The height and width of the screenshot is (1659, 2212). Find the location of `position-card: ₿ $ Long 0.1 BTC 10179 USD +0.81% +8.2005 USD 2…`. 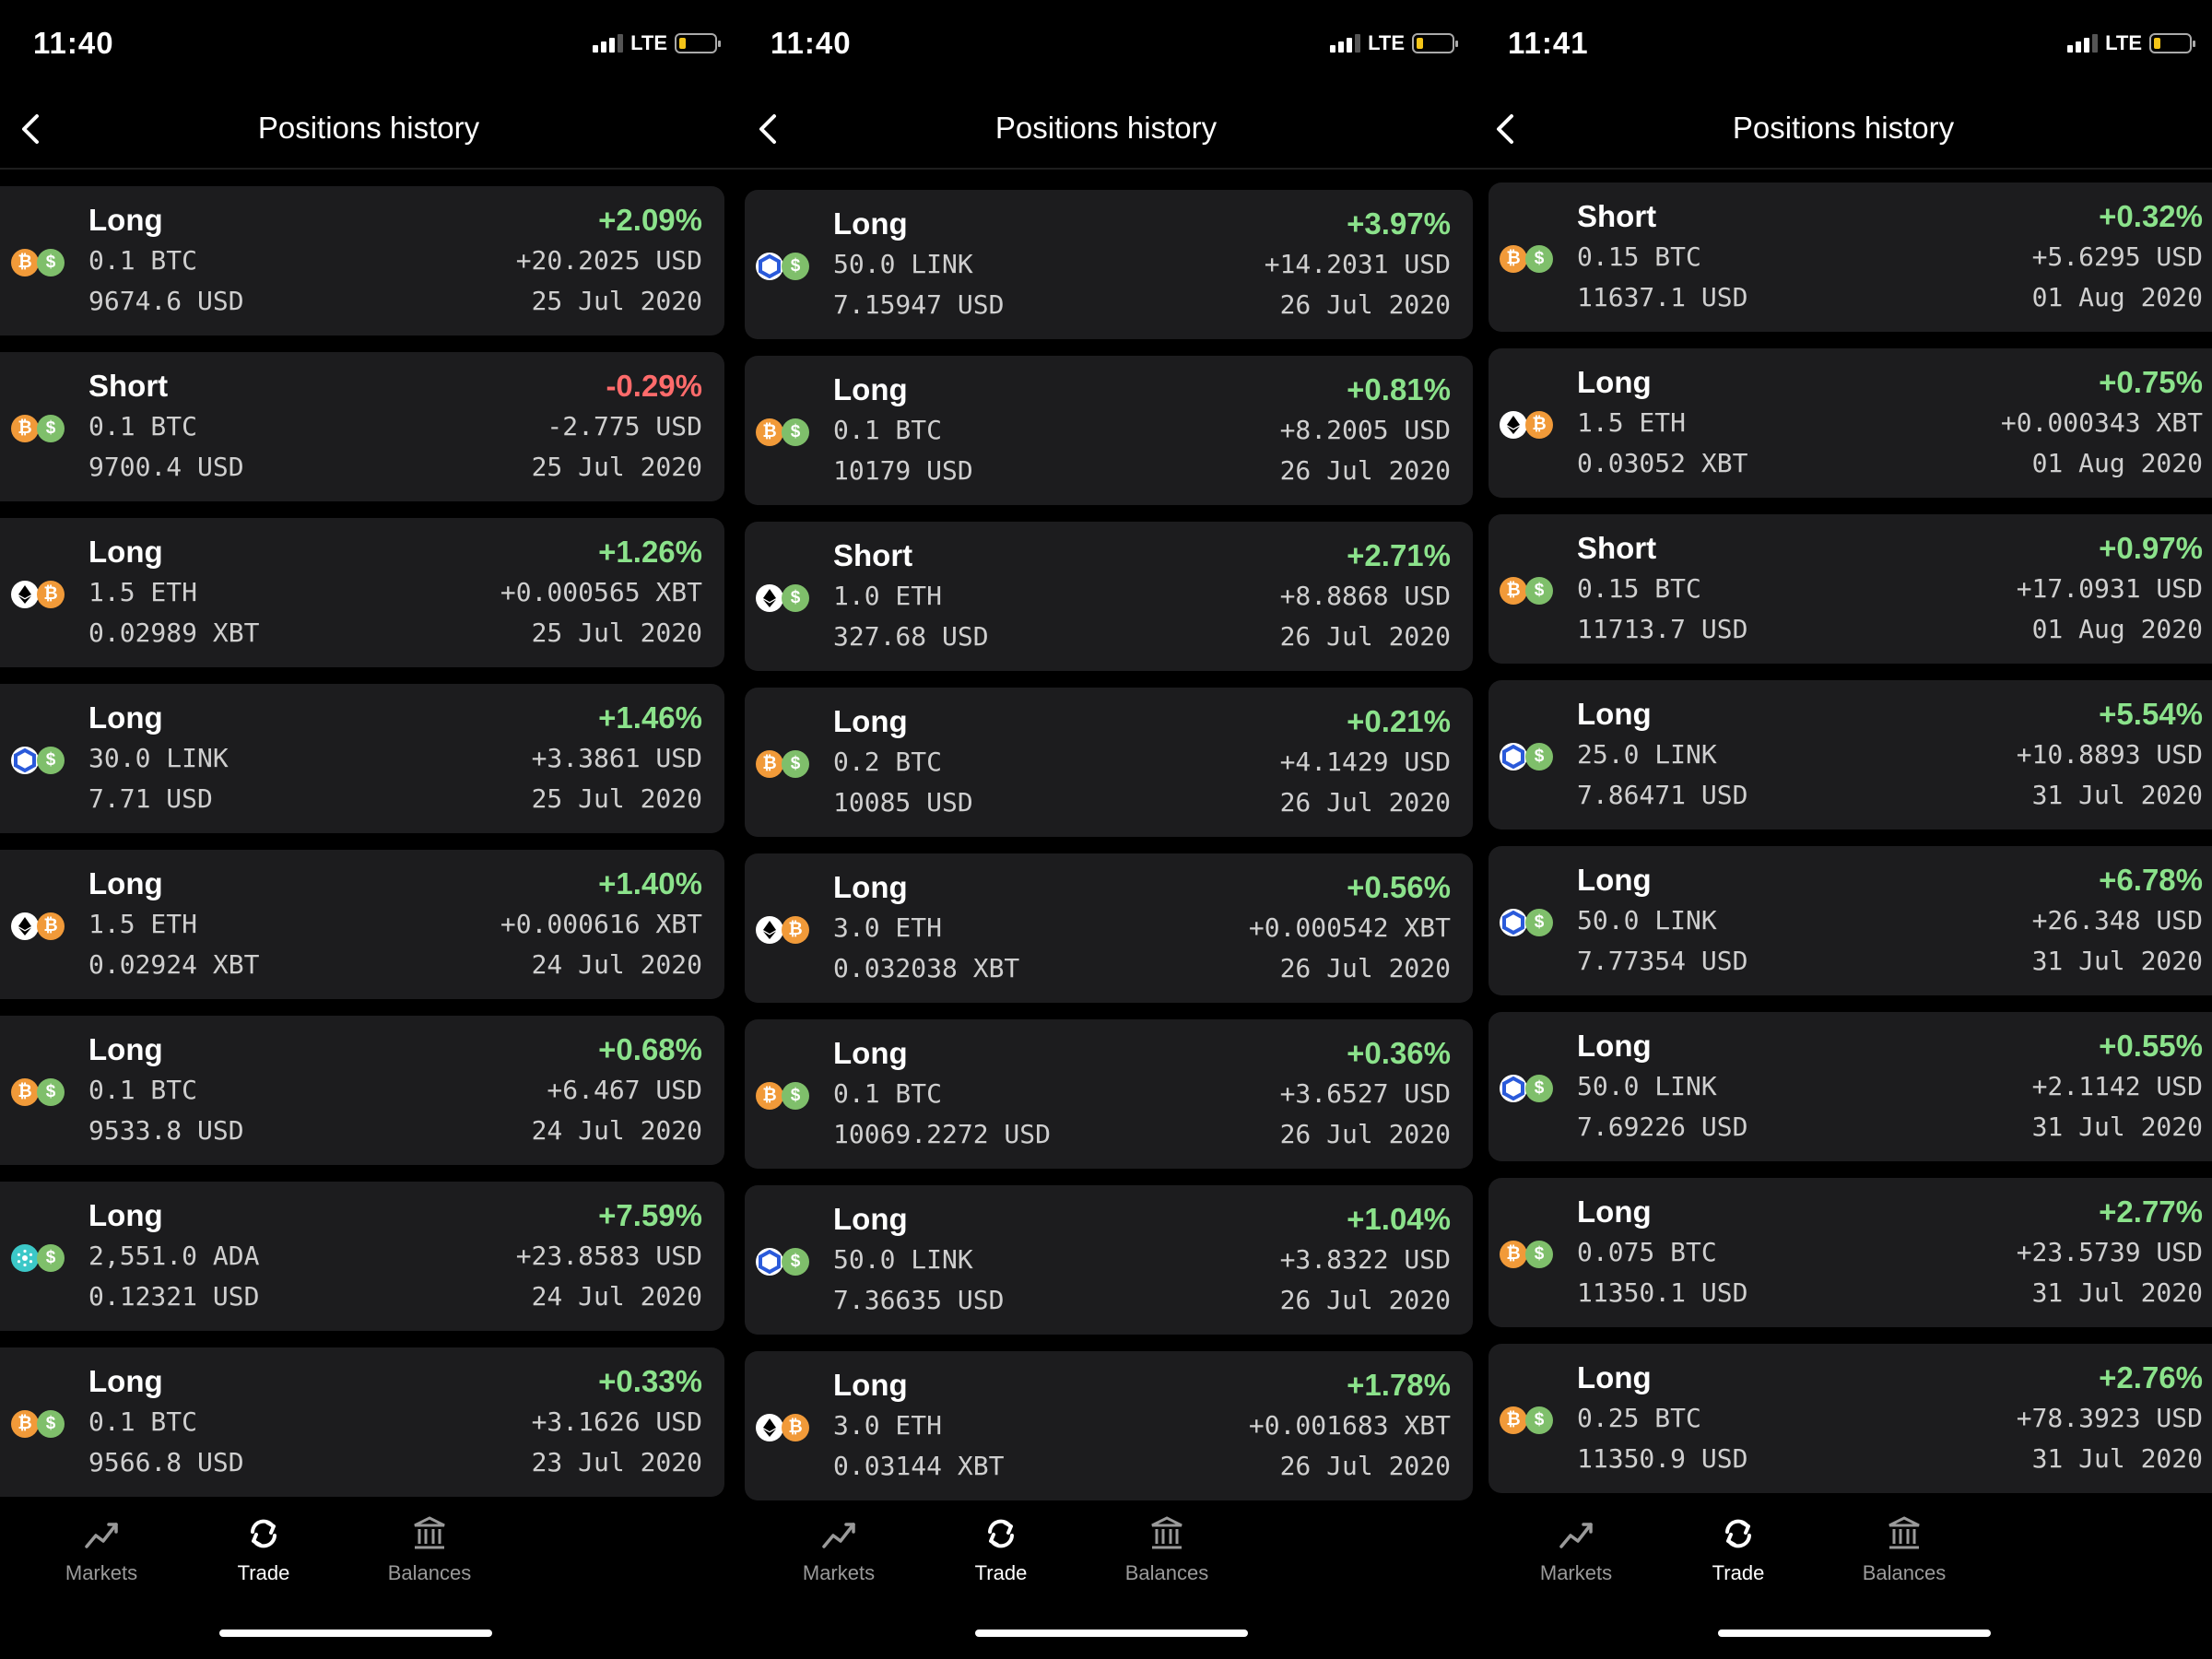

position-card: ₿ $ Long 0.1 BTC 10179 USD +0.81% +8.2005 USD 2… is located at coordinates (1109, 430).